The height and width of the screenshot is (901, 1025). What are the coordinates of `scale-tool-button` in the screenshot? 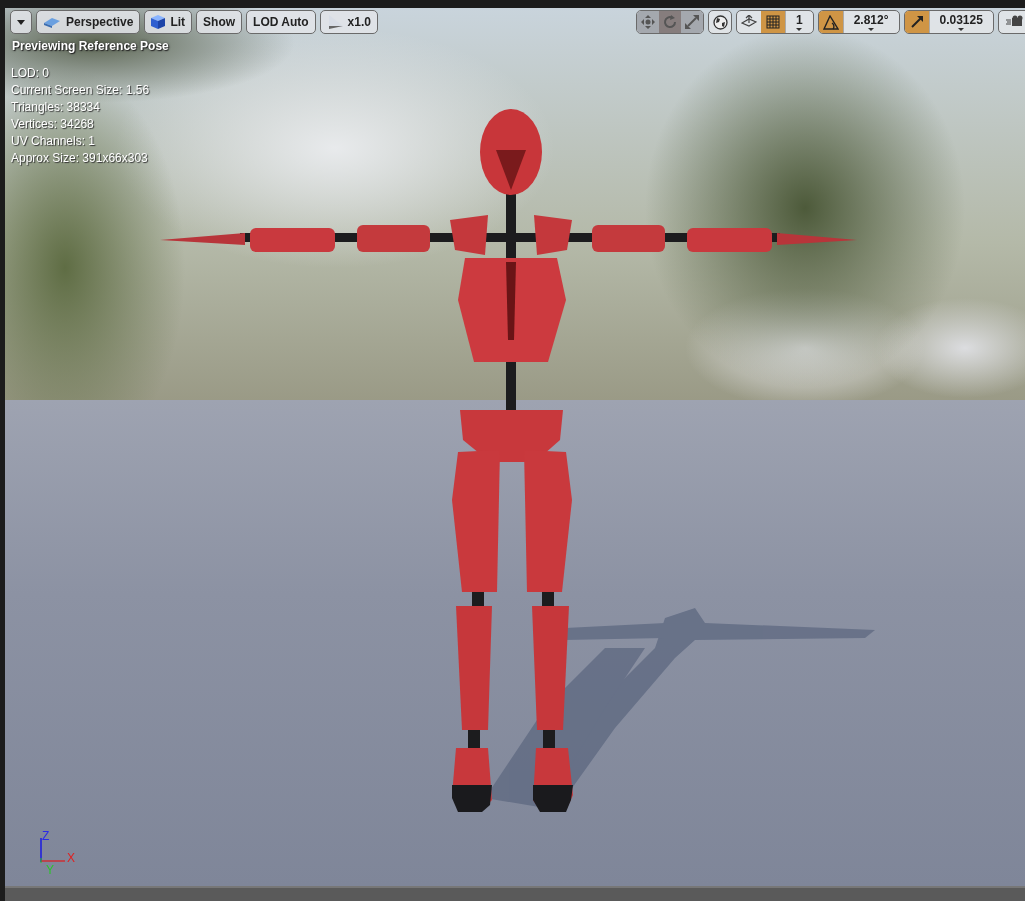 It's located at (692, 22).